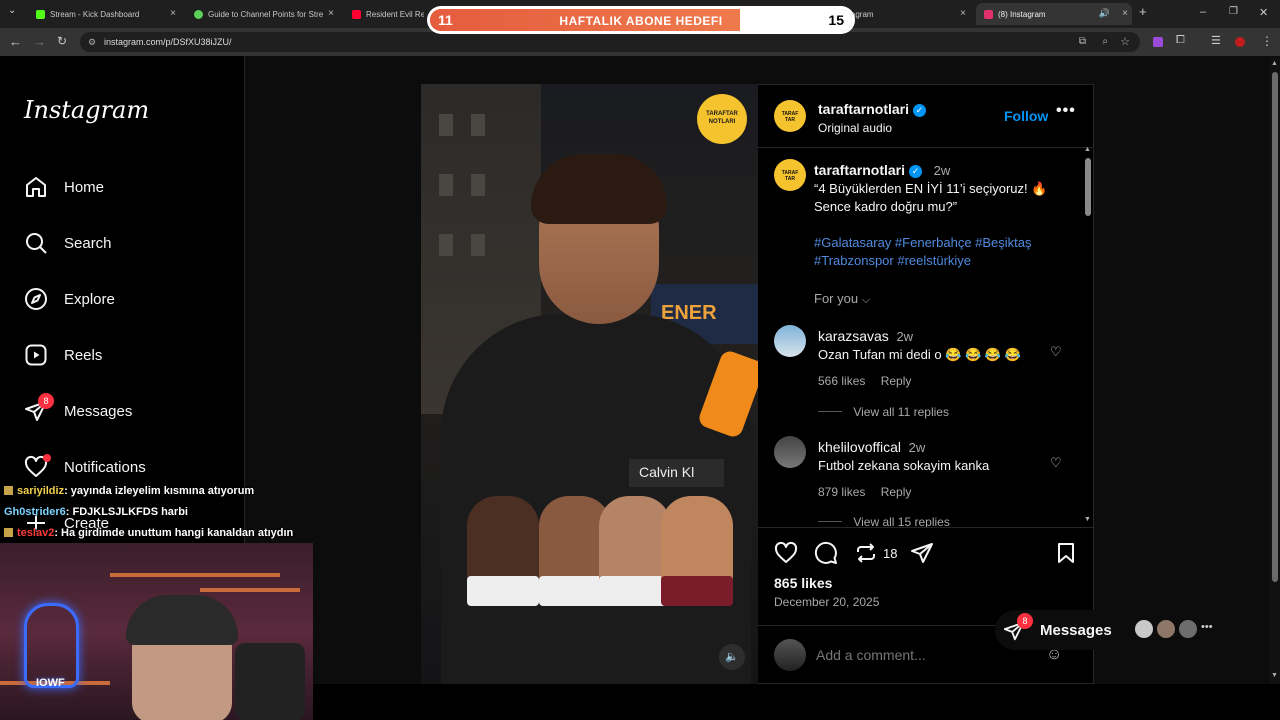  What do you see at coordinates (796, 20) in the screenshot?
I see `goal-remaining: 15` at bounding box center [796, 20].